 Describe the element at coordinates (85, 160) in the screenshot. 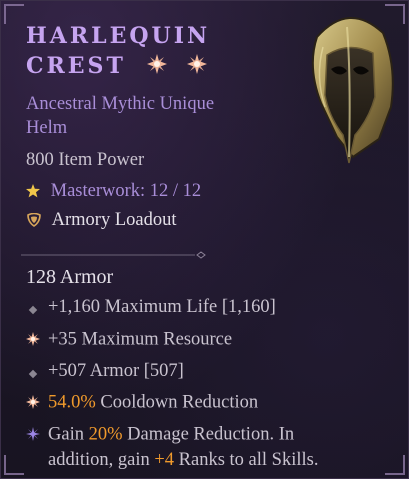

I see `item-power: 800 Item Power` at that location.